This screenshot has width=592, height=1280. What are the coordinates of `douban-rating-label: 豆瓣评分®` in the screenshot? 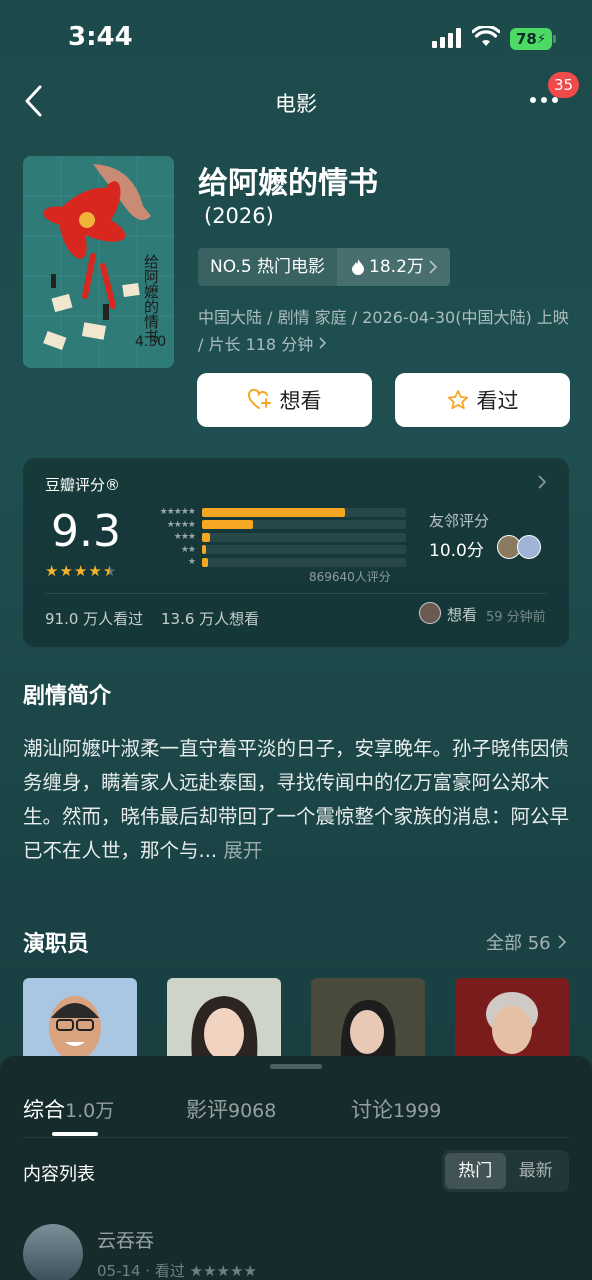 It's located at (83, 485).